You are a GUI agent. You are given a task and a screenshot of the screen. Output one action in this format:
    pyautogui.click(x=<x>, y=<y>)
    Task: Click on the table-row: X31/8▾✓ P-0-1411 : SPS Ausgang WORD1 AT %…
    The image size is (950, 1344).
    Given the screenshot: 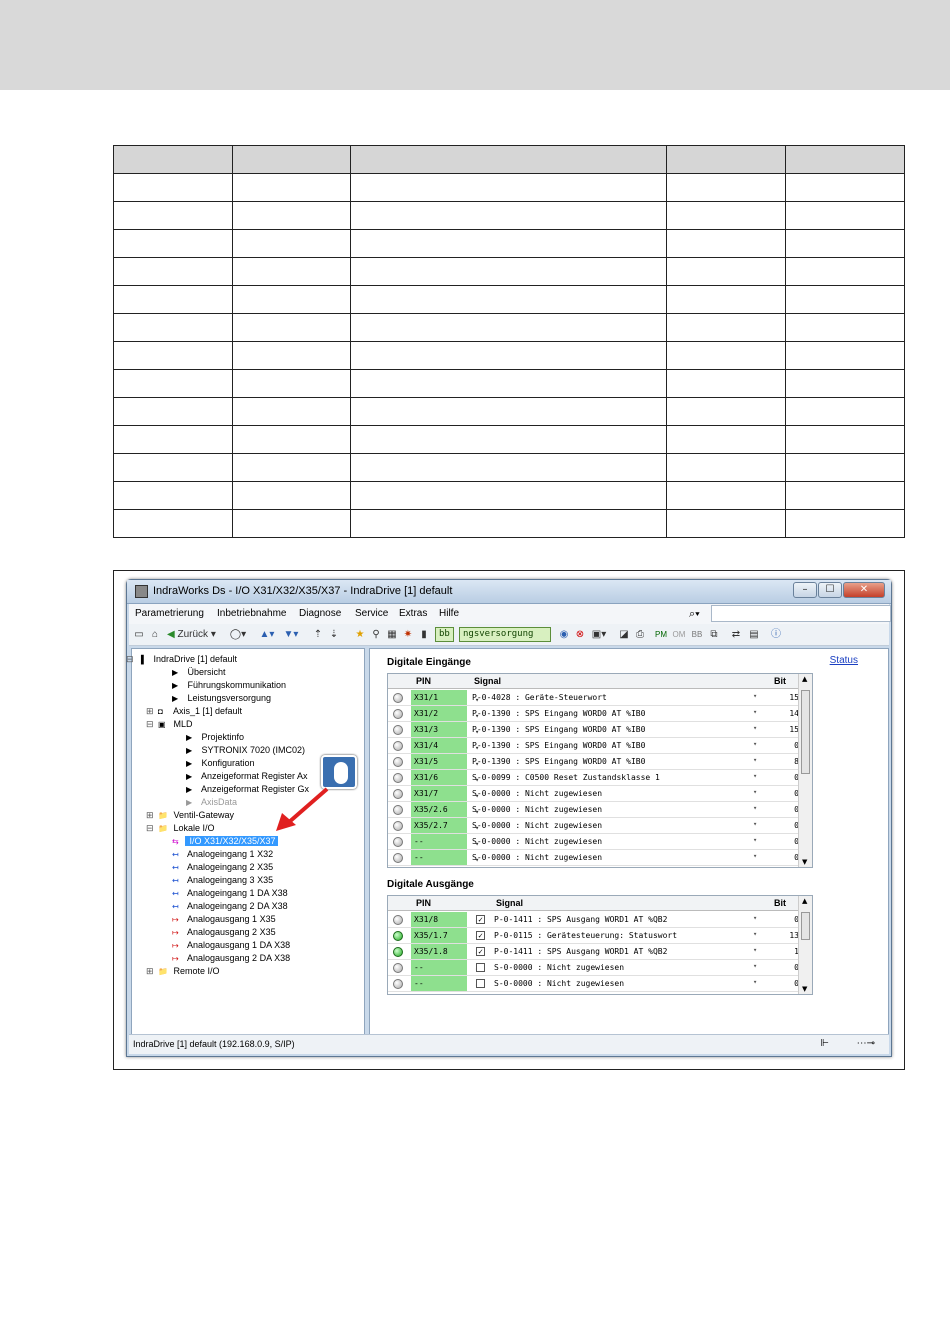 What is the action you would take?
    pyautogui.click(x=596, y=920)
    